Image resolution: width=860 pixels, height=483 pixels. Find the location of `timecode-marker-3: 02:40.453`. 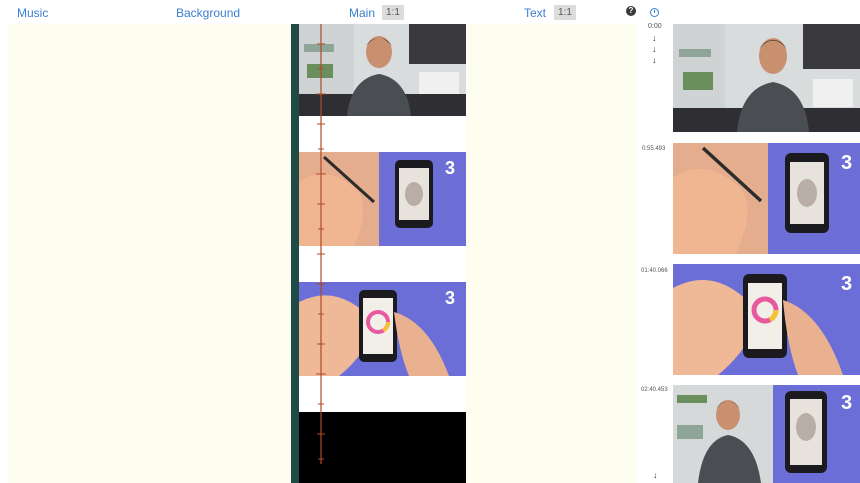

timecode-marker-3: 02:40.453 is located at coordinates (654, 390).